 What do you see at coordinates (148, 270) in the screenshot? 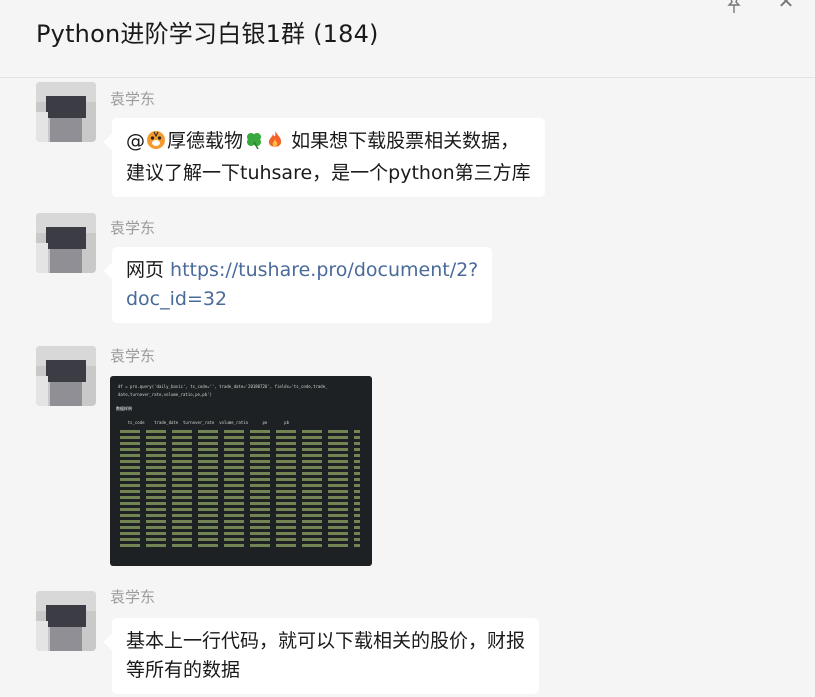
I see `message-text: 网页` at bounding box center [148, 270].